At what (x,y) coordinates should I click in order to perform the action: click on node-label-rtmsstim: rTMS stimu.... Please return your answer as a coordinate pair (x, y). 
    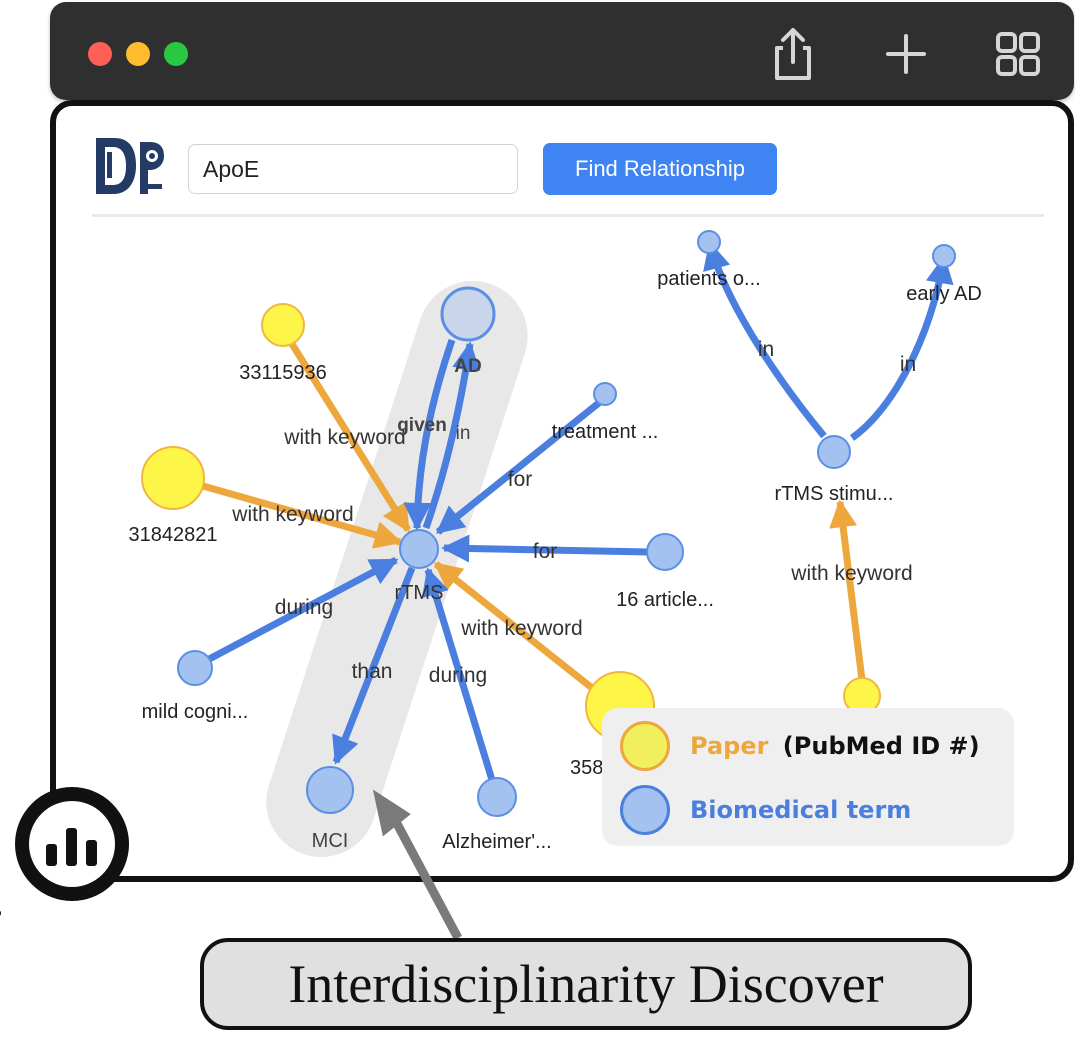
    Looking at the image, I should click on (834, 494).